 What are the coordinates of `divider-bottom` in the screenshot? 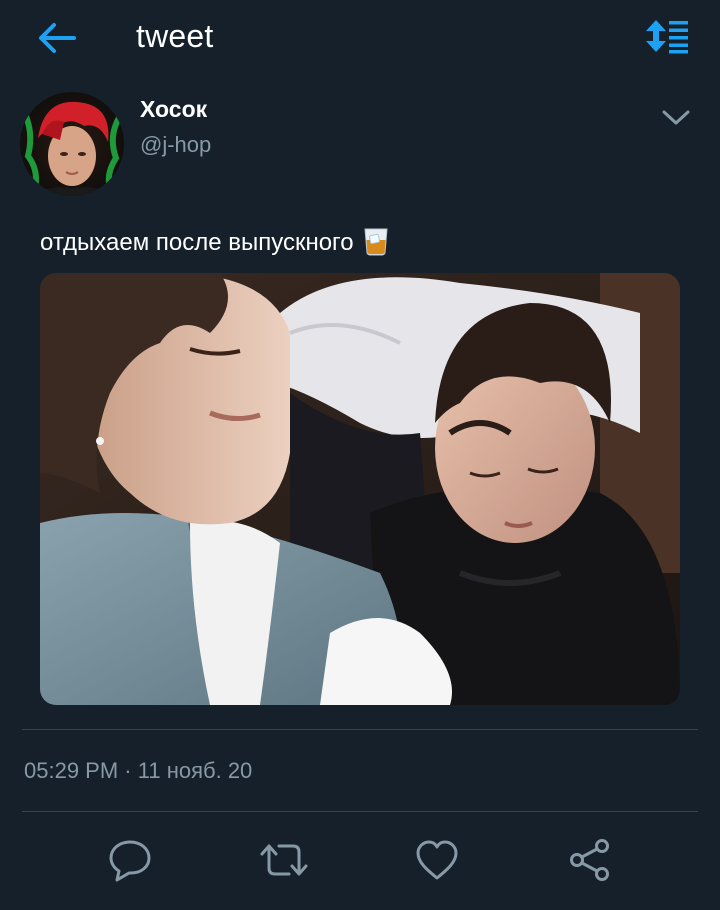 It's located at (360, 811).